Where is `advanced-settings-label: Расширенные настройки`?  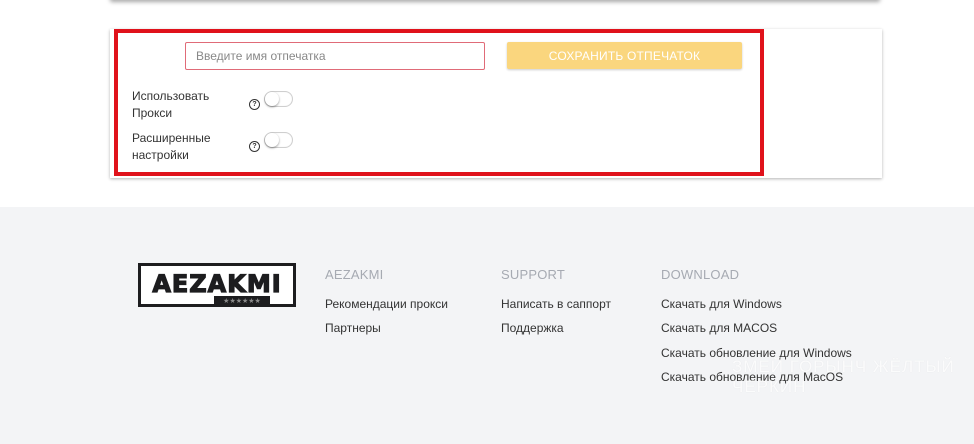
advanced-settings-label: Расширенные настройки is located at coordinates (171, 146).